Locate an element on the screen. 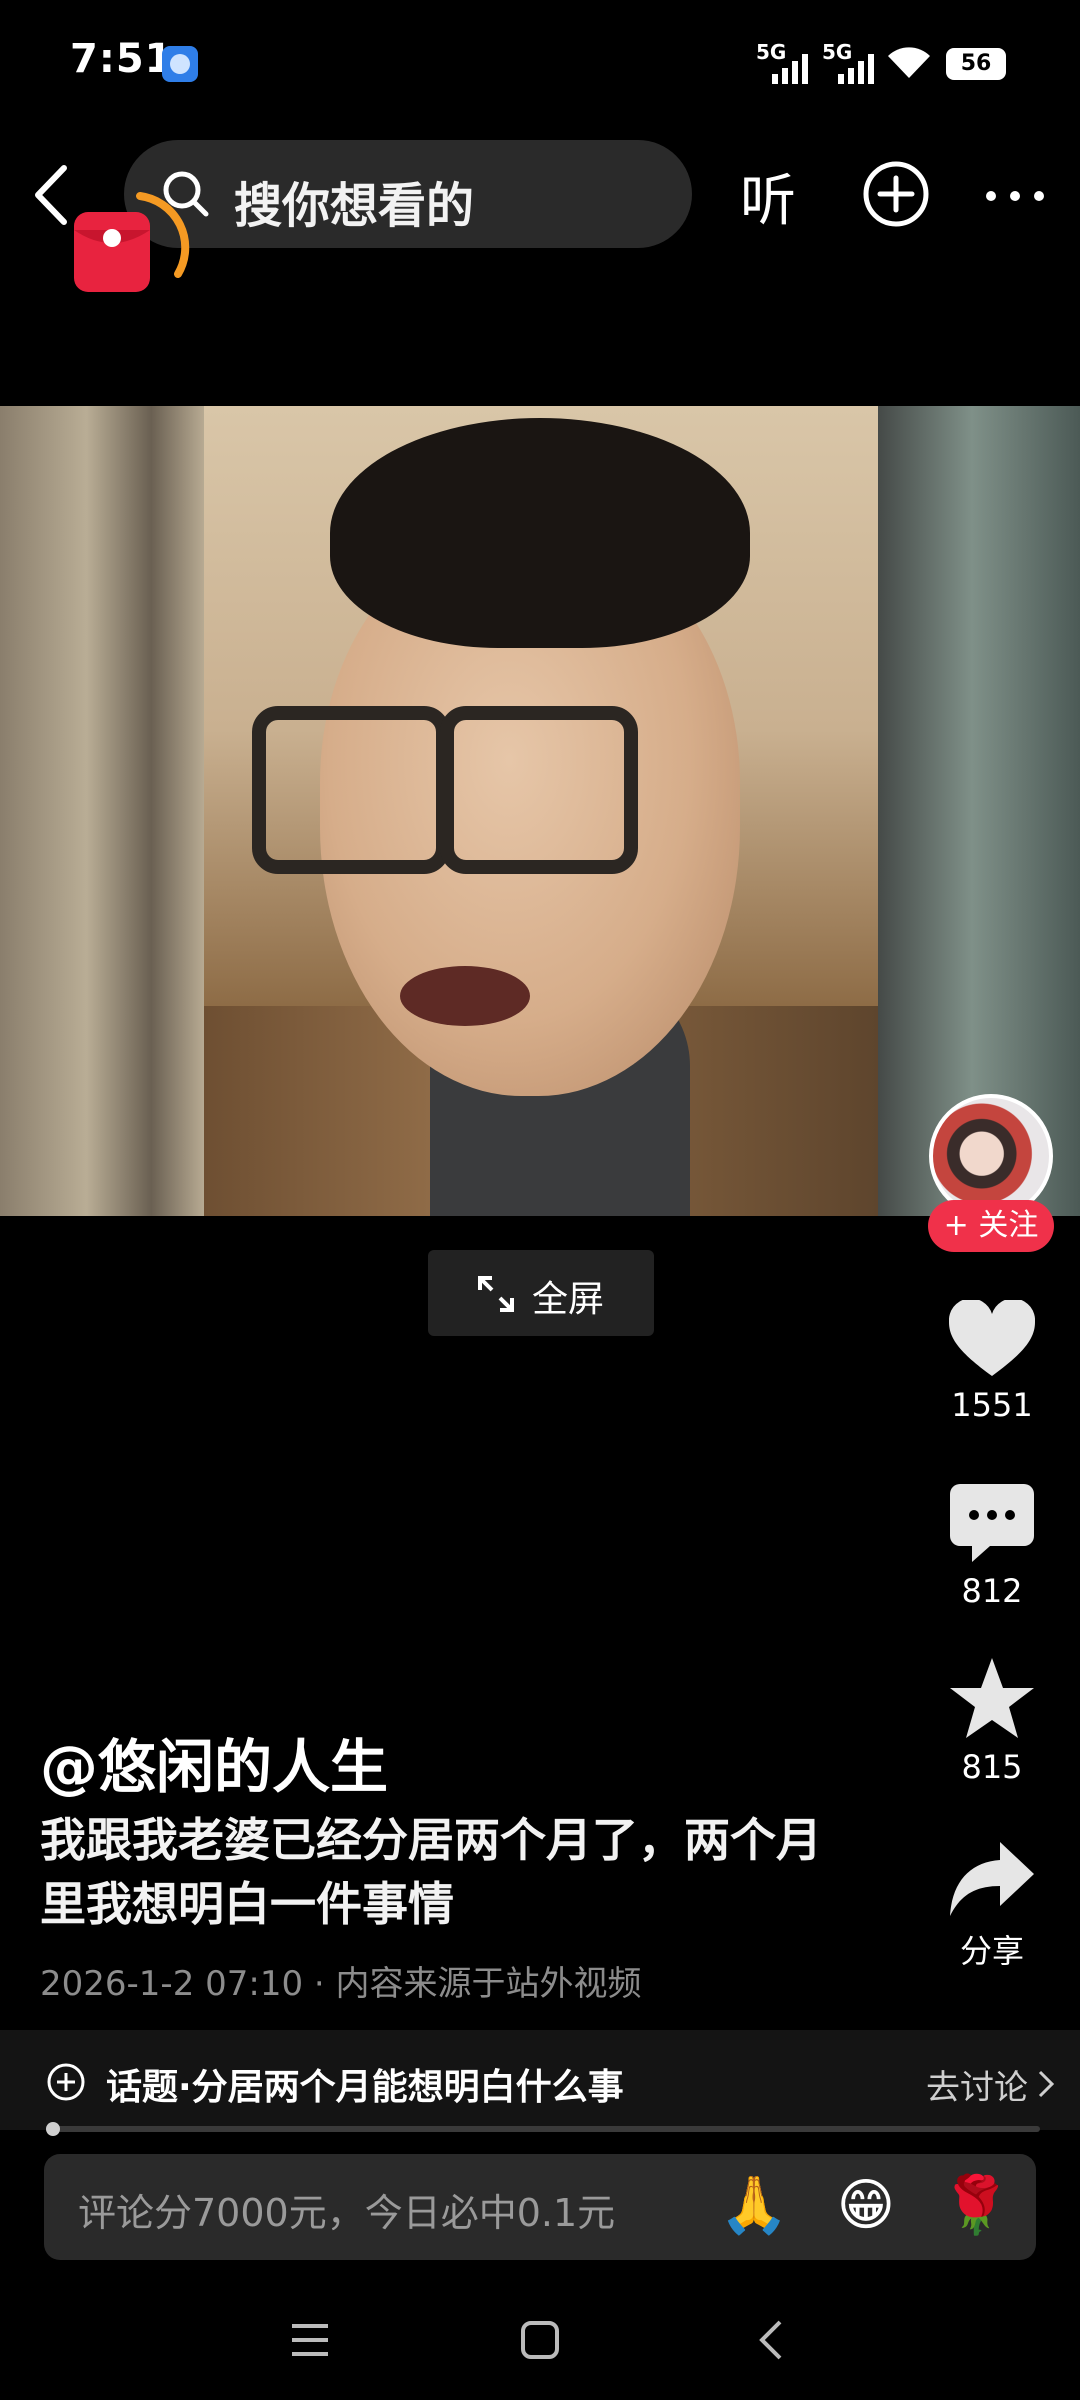  favorite-count: 815 is located at coordinates (992, 1767).